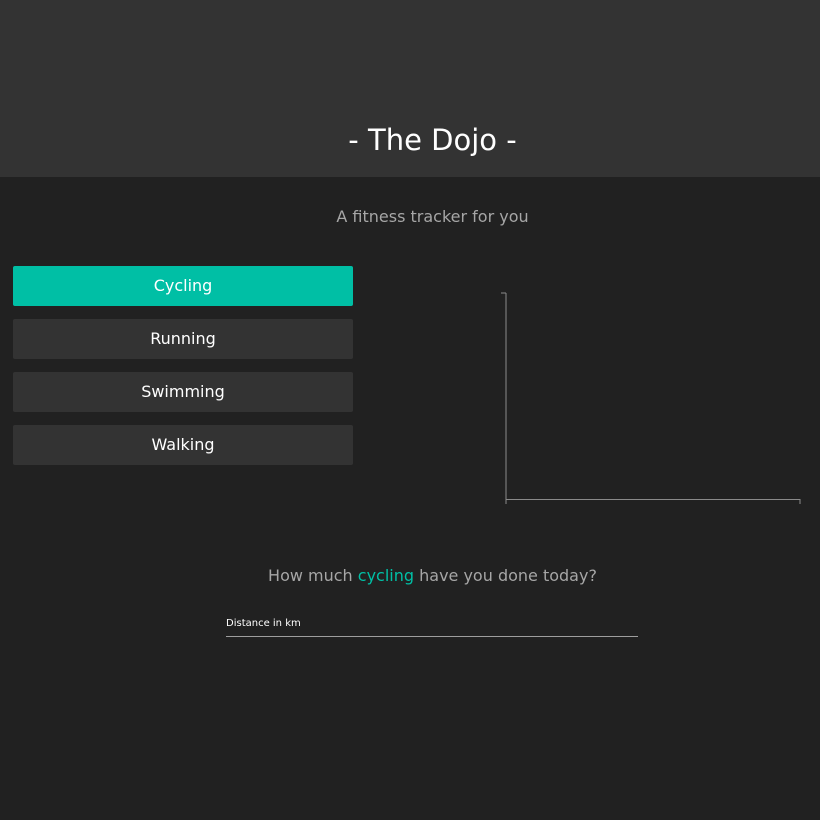 This screenshot has height=820, width=820. Describe the element at coordinates (183, 392) in the screenshot. I see `activity-button-swimming: Swimming` at that location.